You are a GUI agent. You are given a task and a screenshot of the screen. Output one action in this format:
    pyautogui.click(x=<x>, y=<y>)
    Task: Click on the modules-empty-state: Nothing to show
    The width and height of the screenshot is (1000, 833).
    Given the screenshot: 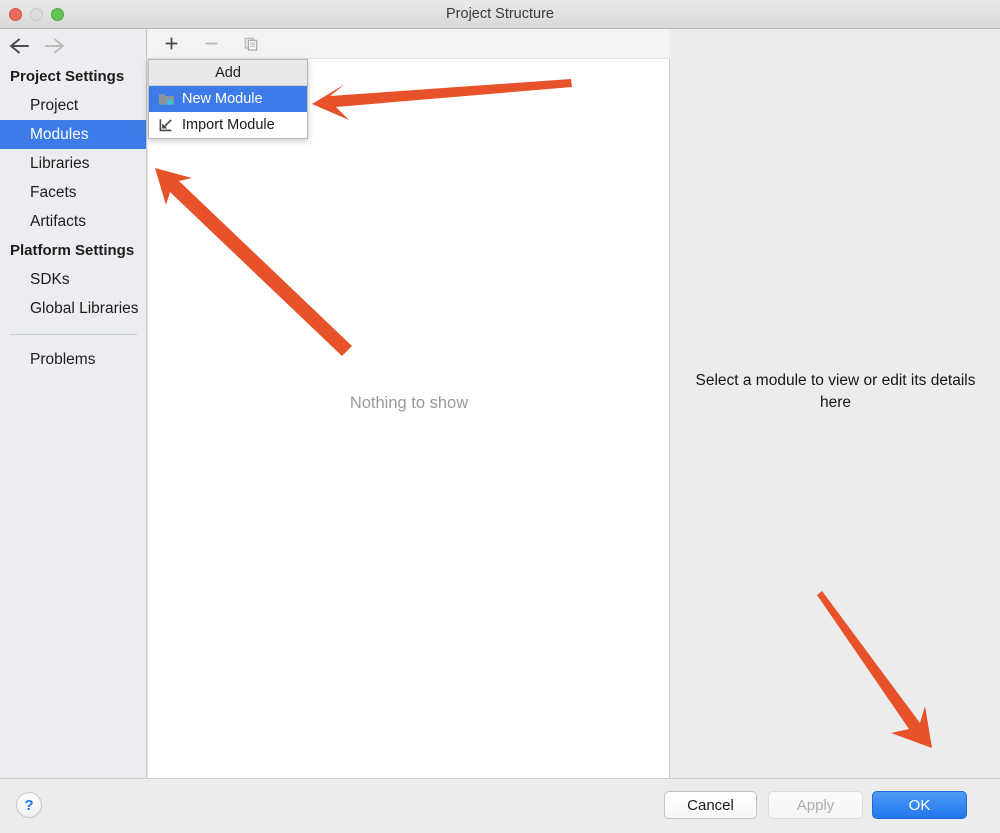 What is the action you would take?
    pyautogui.click(x=409, y=403)
    